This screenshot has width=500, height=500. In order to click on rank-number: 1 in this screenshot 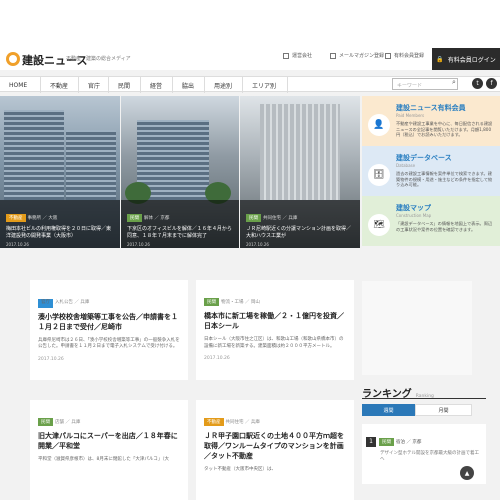, I will do `click(371, 442)`.